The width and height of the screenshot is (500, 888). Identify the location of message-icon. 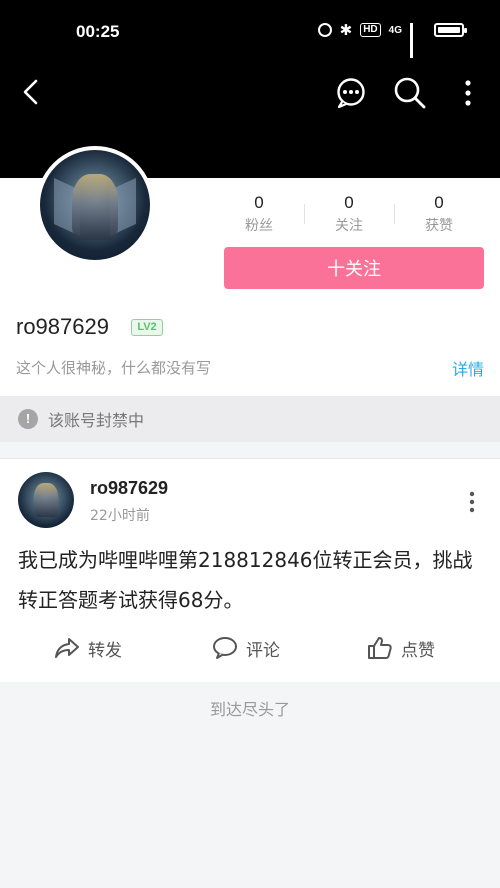
(351, 93).